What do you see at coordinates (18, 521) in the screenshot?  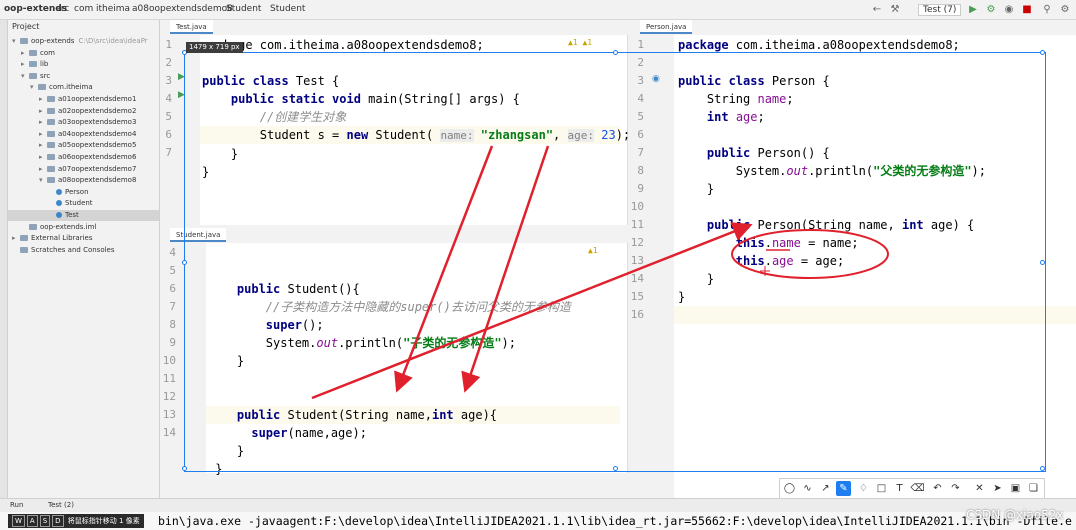 I see `key-w: W` at bounding box center [18, 521].